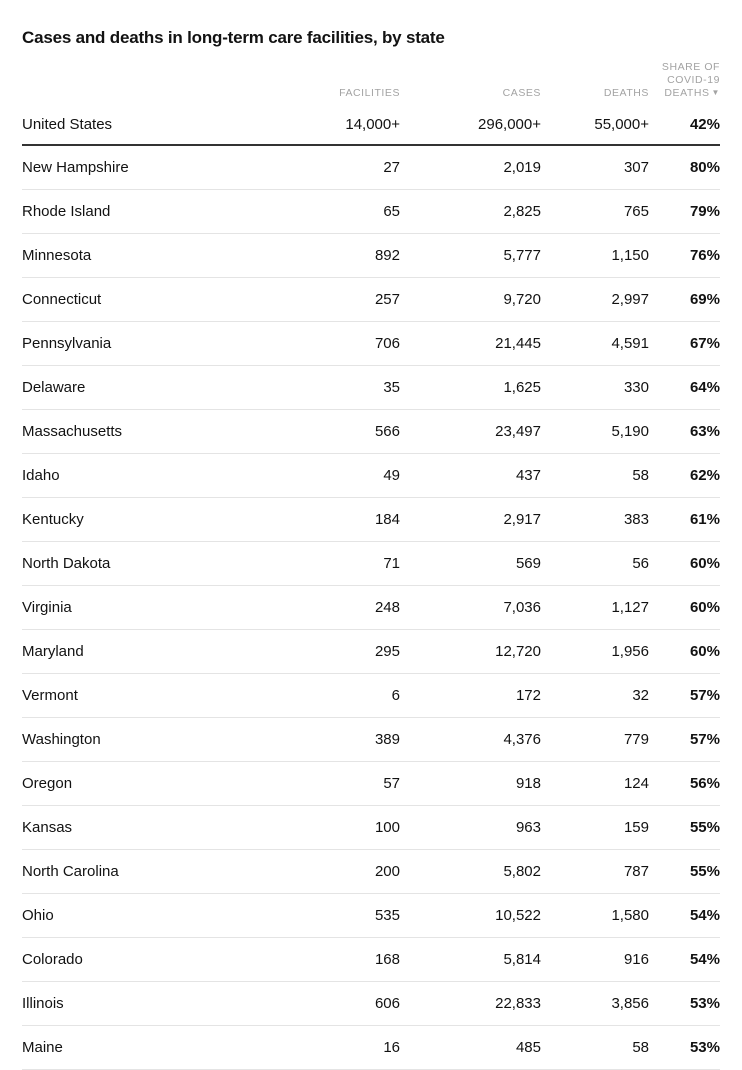  What do you see at coordinates (347, 695) in the screenshot?
I see `facilities-value: 6` at bounding box center [347, 695].